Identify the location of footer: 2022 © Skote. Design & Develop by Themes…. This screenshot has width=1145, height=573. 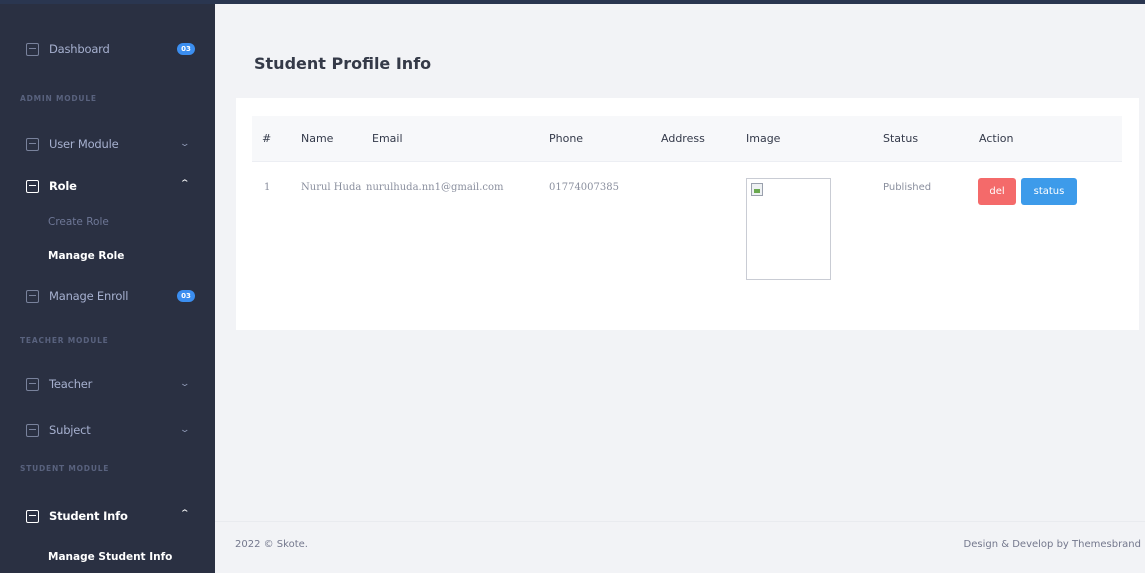
(680, 547).